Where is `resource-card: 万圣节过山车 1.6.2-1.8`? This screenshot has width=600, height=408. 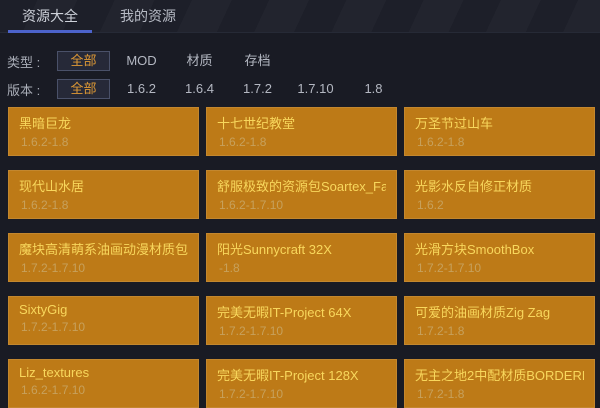 resource-card: 万圣节过山车 1.6.2-1.8 is located at coordinates (499, 131).